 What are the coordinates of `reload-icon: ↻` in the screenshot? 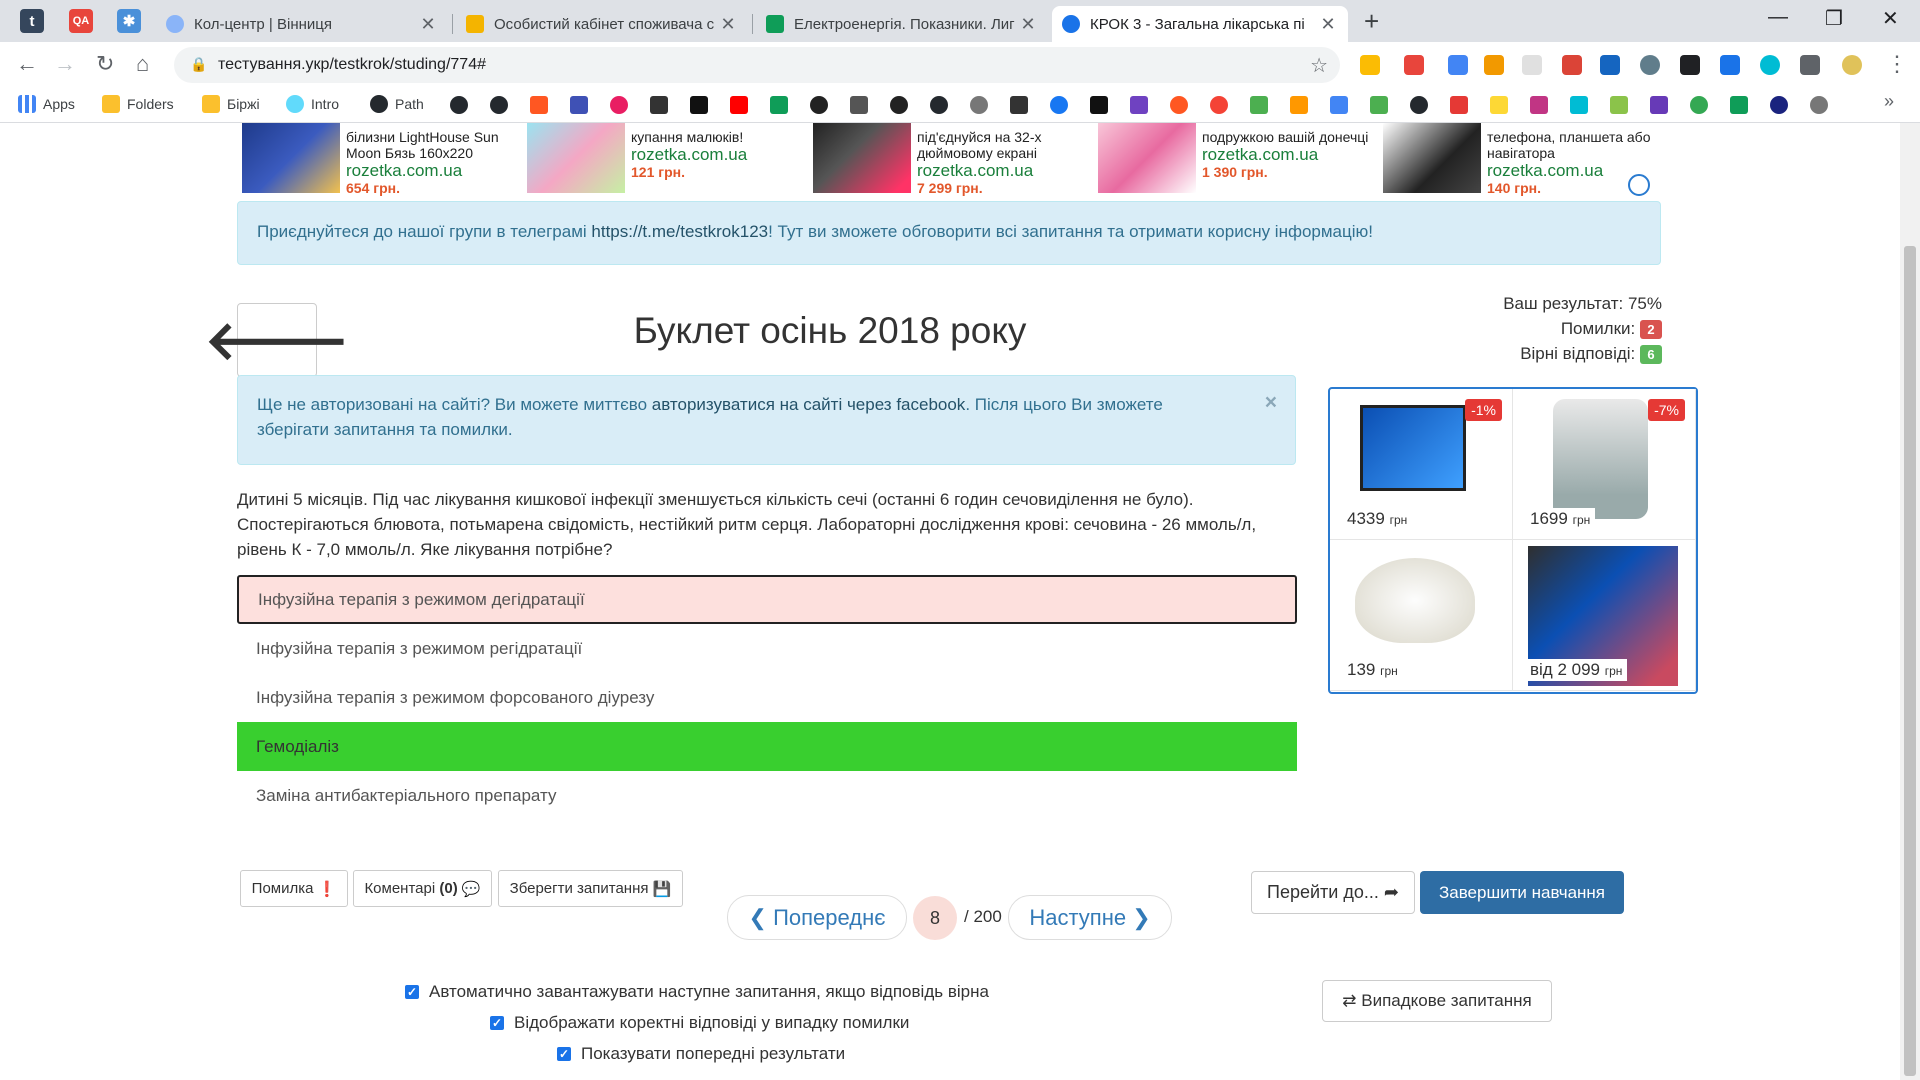 It's located at (105, 64).